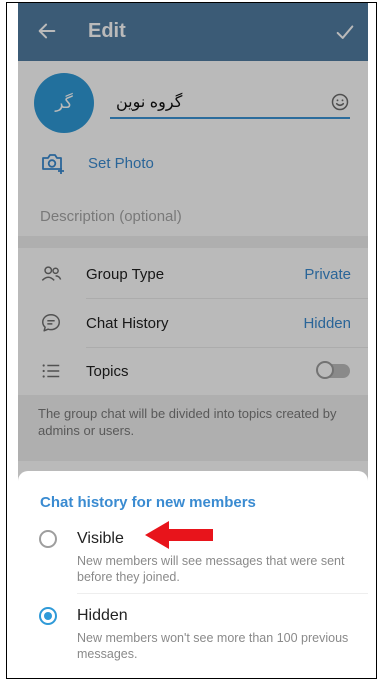 This screenshot has width=384, height=683. What do you see at coordinates (100, 539) in the screenshot?
I see `option-visible-label: Visible` at bounding box center [100, 539].